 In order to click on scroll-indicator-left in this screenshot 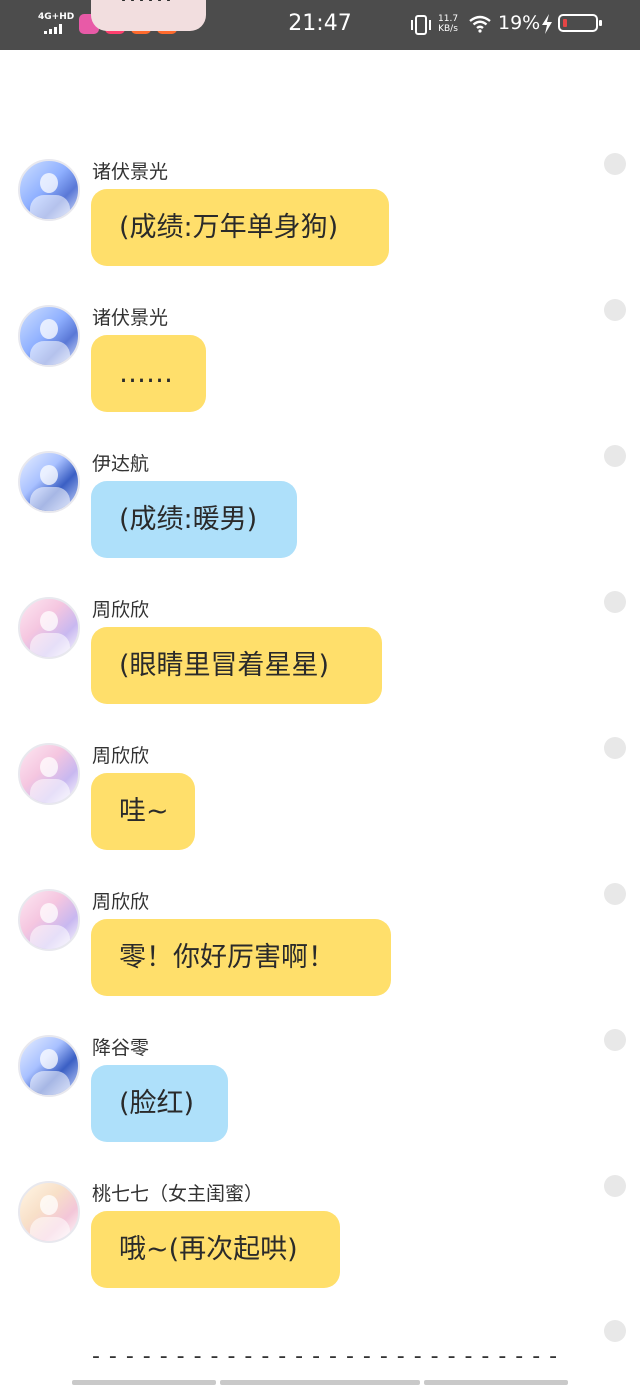, I will do `click(144, 1382)`.